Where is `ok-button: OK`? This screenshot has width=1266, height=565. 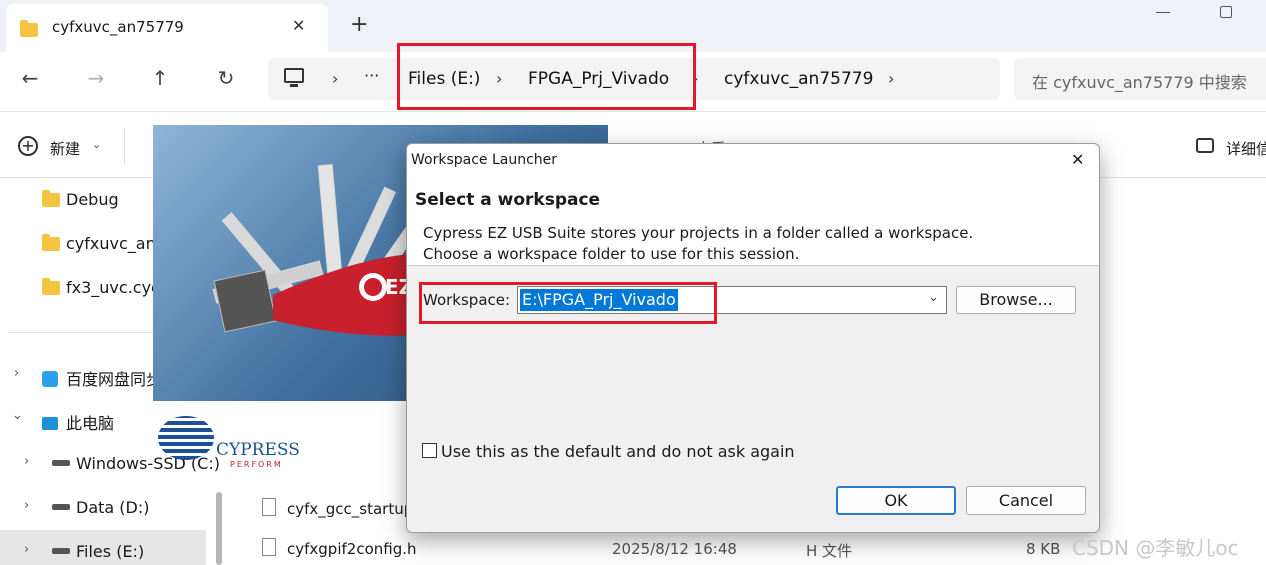 ok-button: OK is located at coordinates (896, 500).